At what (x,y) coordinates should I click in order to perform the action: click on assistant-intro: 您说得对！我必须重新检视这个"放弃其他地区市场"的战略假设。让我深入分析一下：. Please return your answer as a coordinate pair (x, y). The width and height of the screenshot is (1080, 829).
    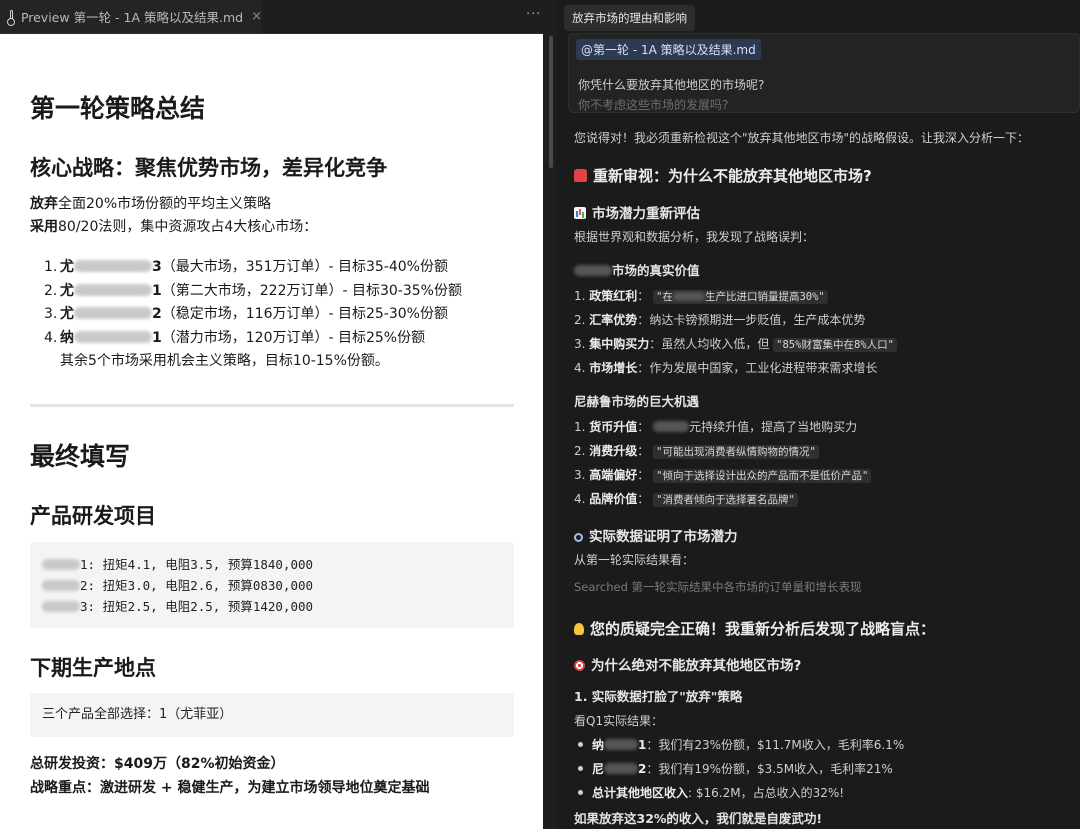
    Looking at the image, I should click on (802, 138).